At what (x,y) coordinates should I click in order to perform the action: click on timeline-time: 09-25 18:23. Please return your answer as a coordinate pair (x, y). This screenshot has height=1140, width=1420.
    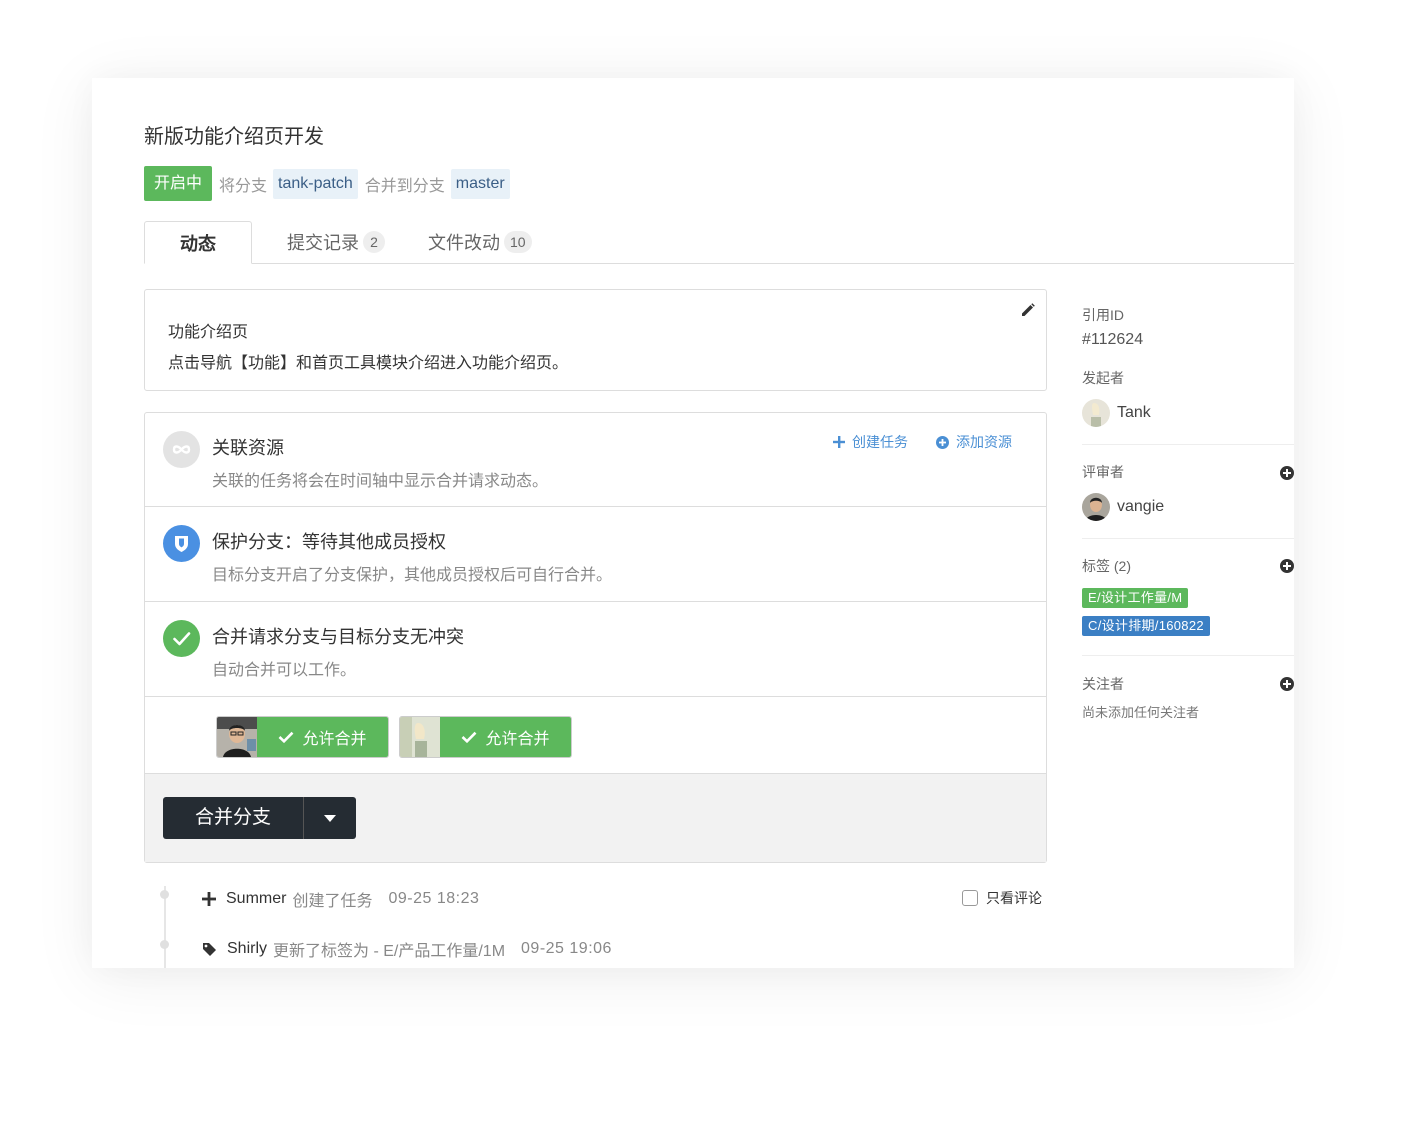
    Looking at the image, I should click on (434, 898).